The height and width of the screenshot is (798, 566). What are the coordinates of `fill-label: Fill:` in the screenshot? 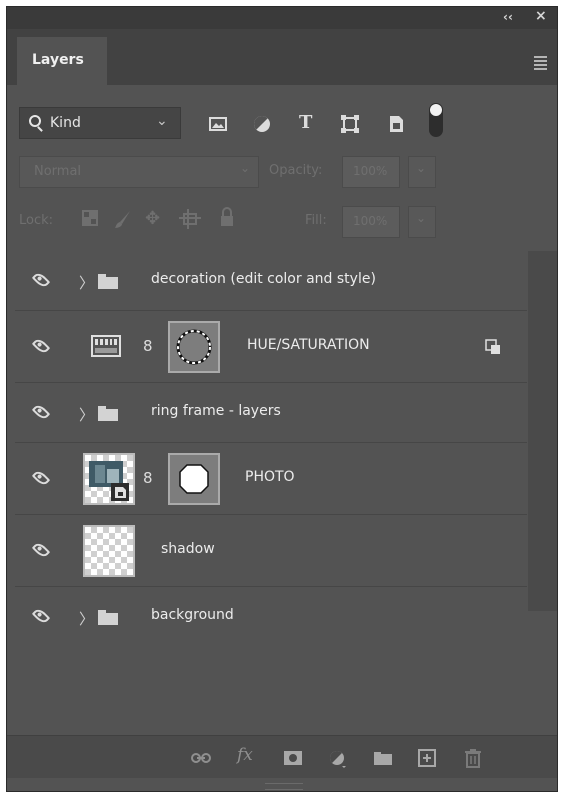 It's located at (316, 220).